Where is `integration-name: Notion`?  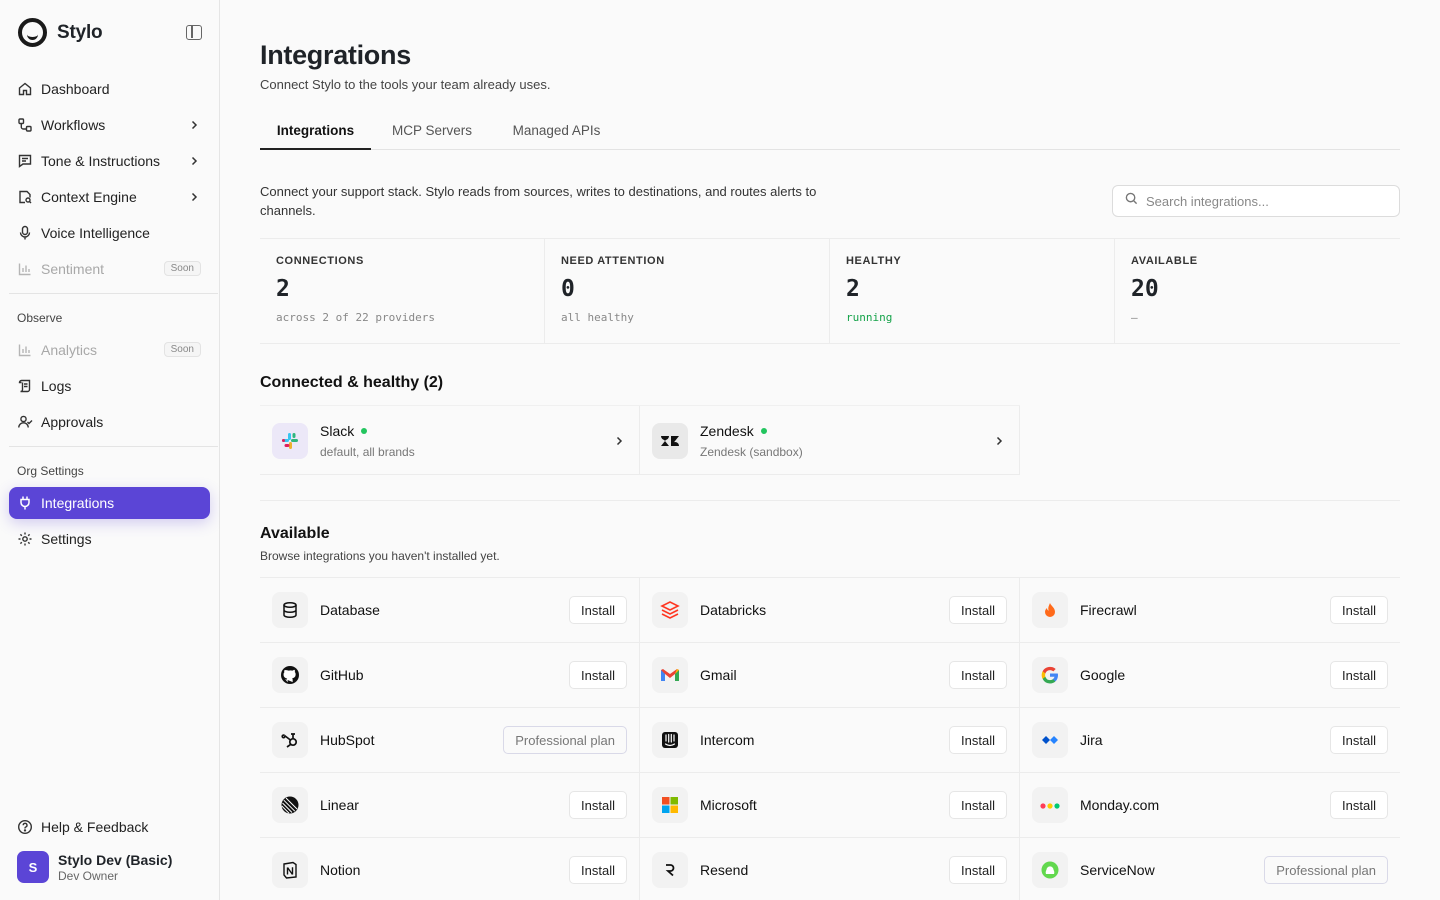
integration-name: Notion is located at coordinates (340, 870).